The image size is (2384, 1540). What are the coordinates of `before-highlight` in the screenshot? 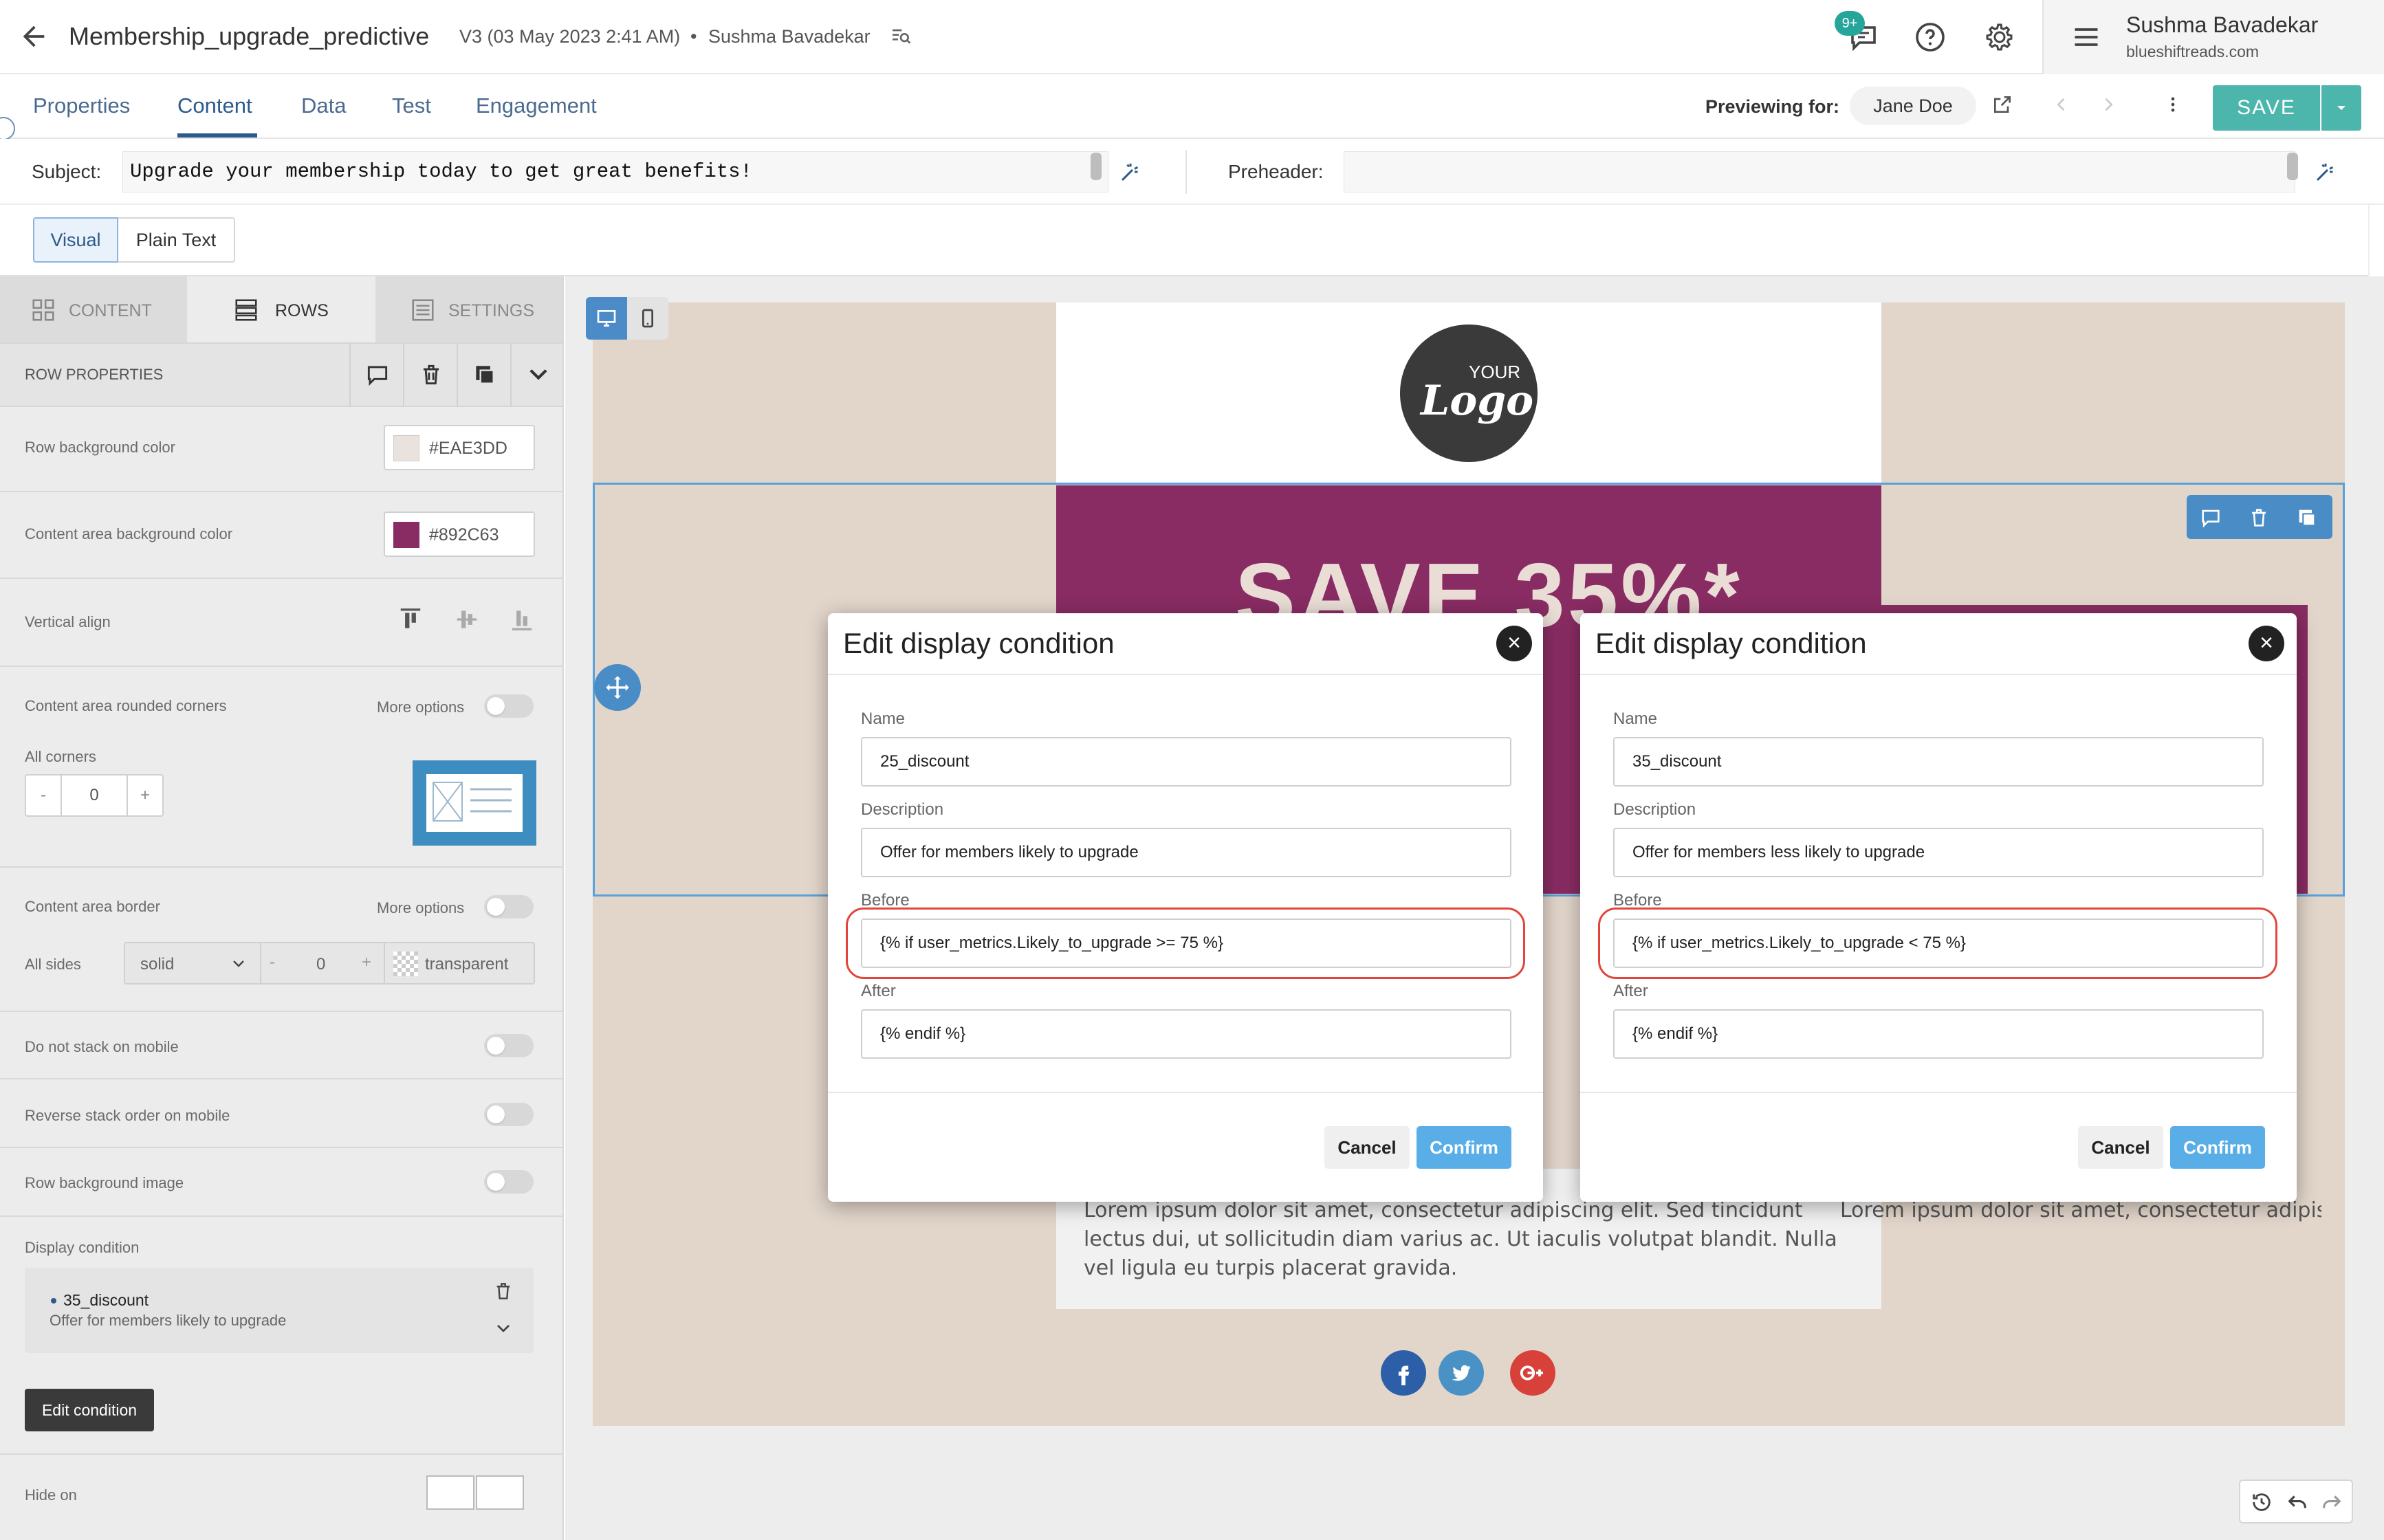 It's located at (1185, 944).